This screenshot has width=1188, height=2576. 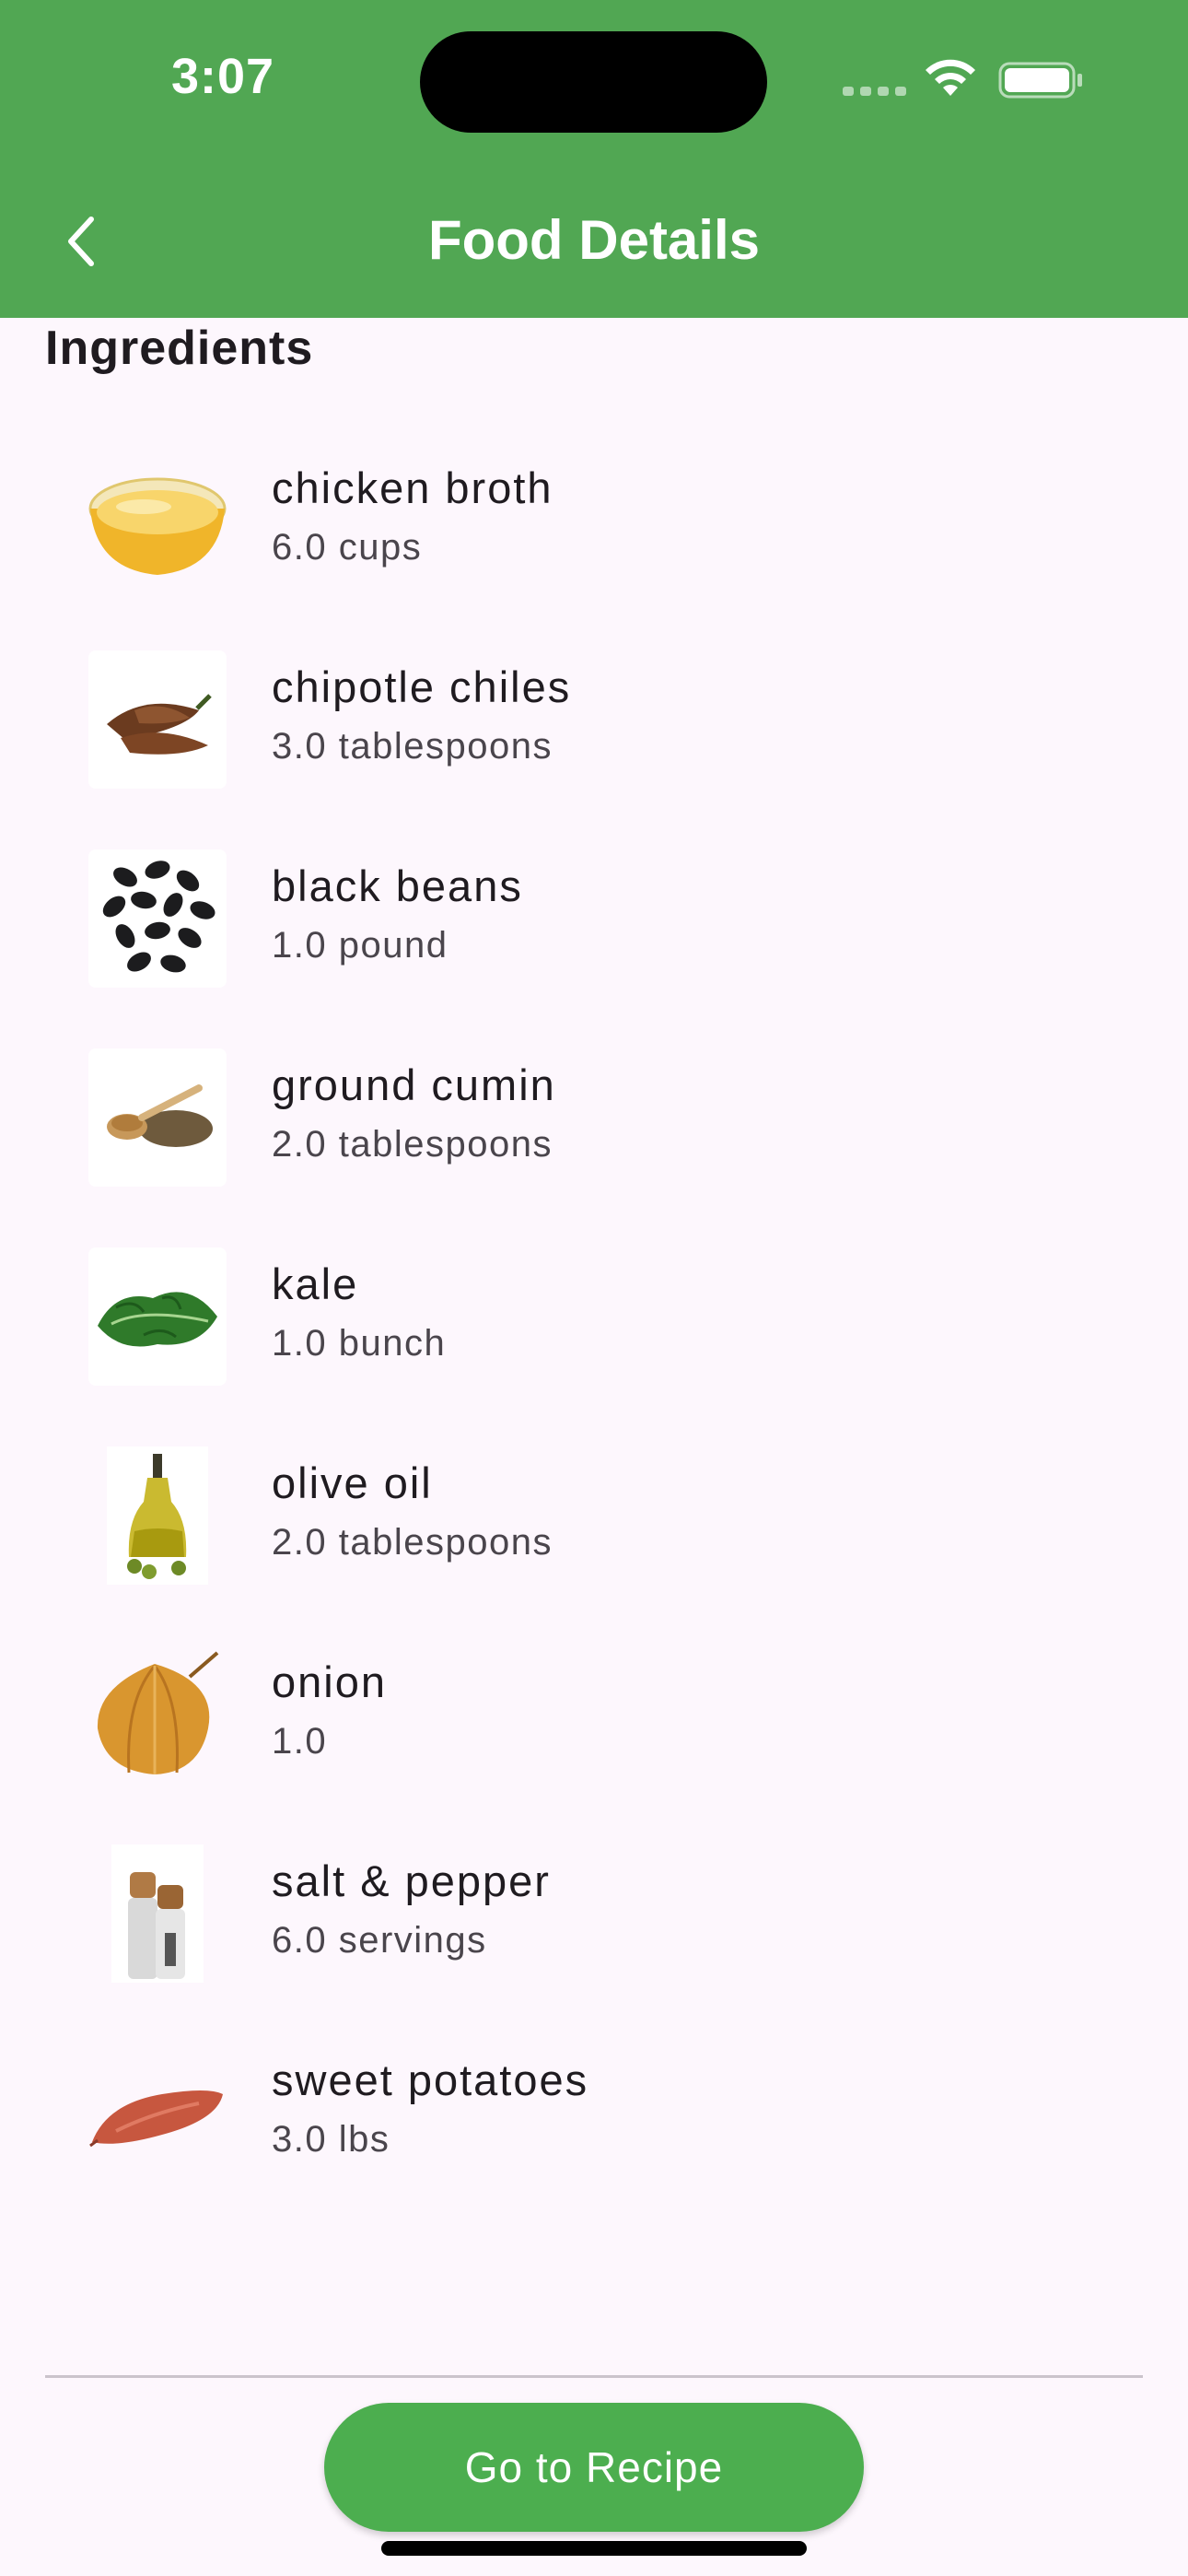 I want to click on battery-icon, so click(x=1040, y=80).